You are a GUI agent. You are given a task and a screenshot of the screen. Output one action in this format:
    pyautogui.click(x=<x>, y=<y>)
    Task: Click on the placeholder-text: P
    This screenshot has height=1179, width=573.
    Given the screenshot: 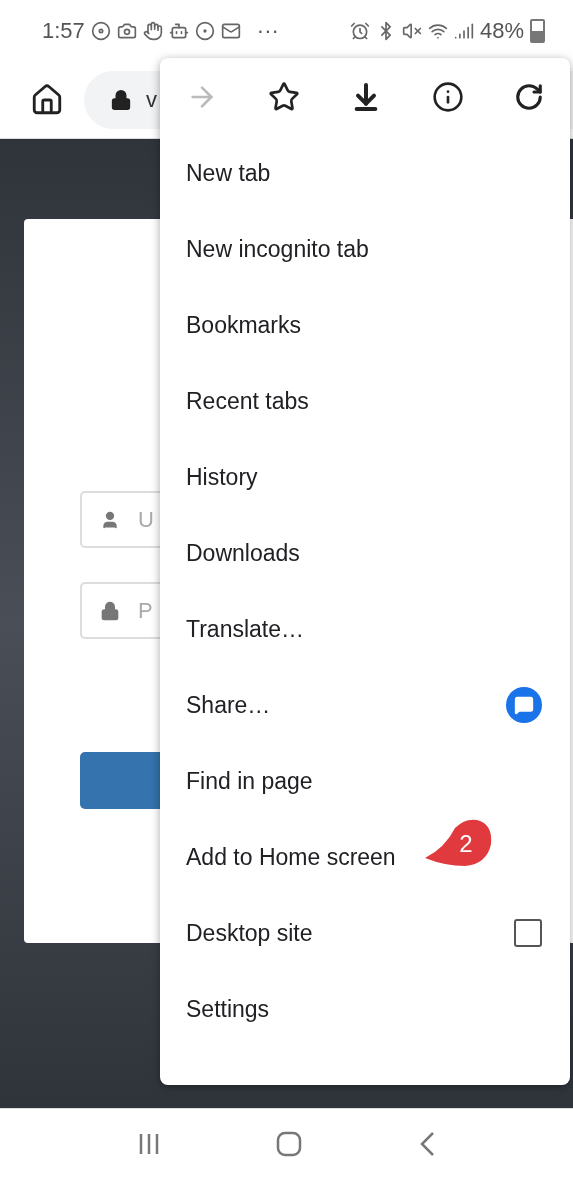 What is the action you would take?
    pyautogui.click(x=145, y=610)
    